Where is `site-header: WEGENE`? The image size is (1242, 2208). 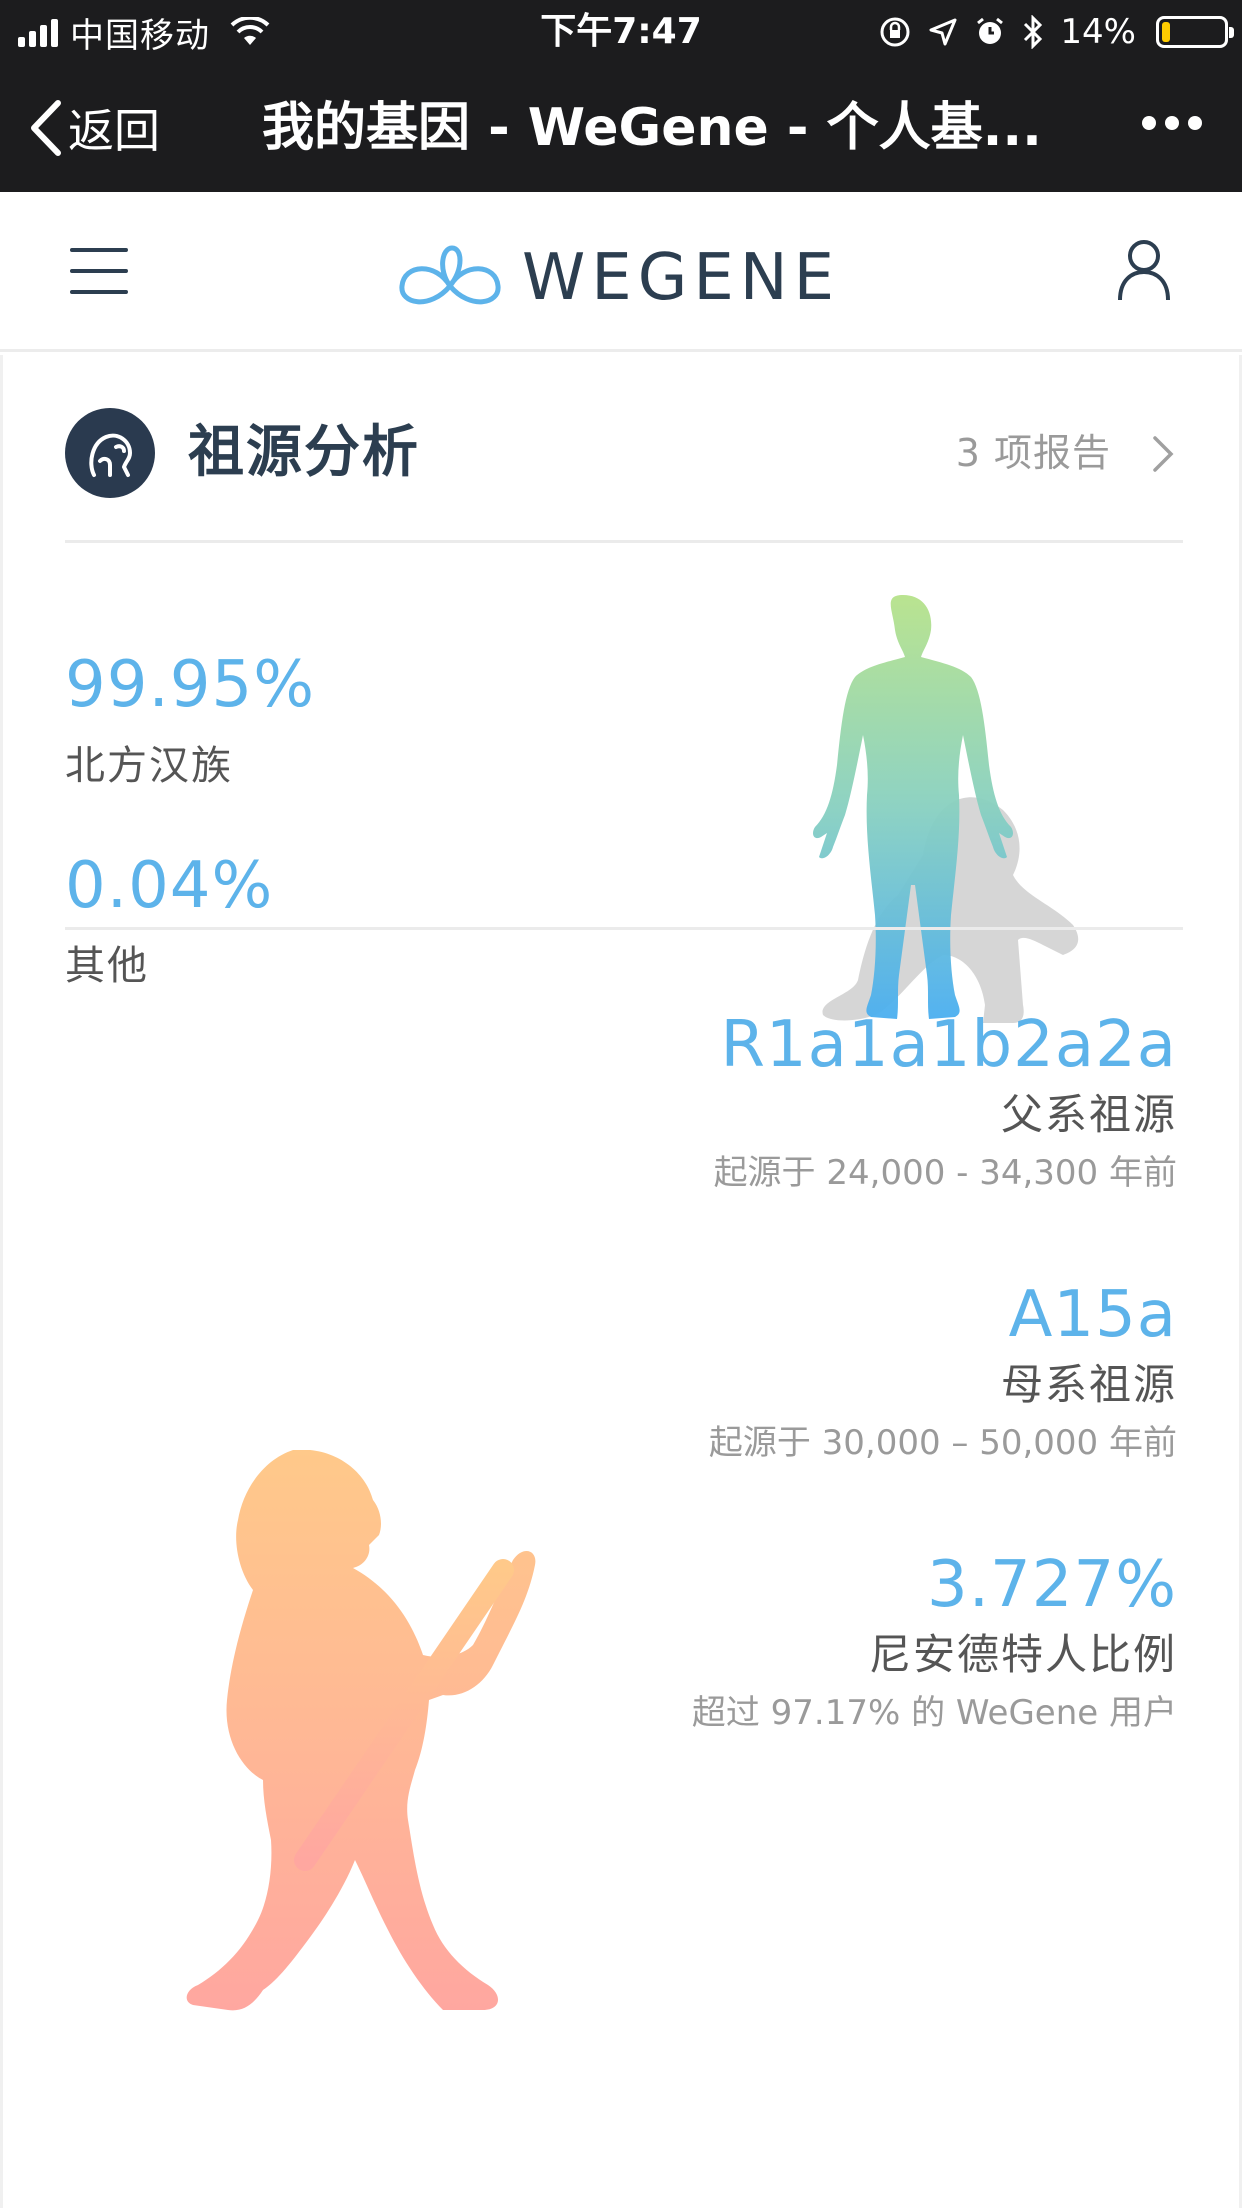
site-header: WEGENE is located at coordinates (621, 272).